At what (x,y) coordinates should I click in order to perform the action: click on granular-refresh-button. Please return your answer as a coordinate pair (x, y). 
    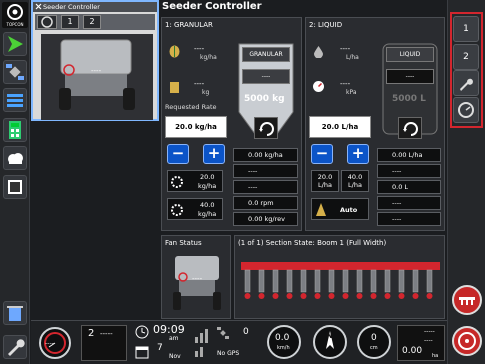
    Looking at the image, I should click on (266, 128).